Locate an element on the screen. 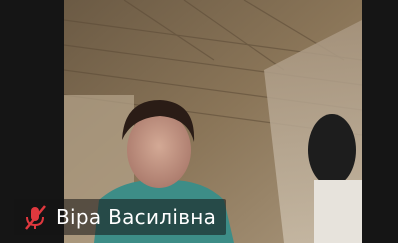 Image resolution: width=398 pixels, height=243 pixels. mic-muted-icon is located at coordinates (35, 217).